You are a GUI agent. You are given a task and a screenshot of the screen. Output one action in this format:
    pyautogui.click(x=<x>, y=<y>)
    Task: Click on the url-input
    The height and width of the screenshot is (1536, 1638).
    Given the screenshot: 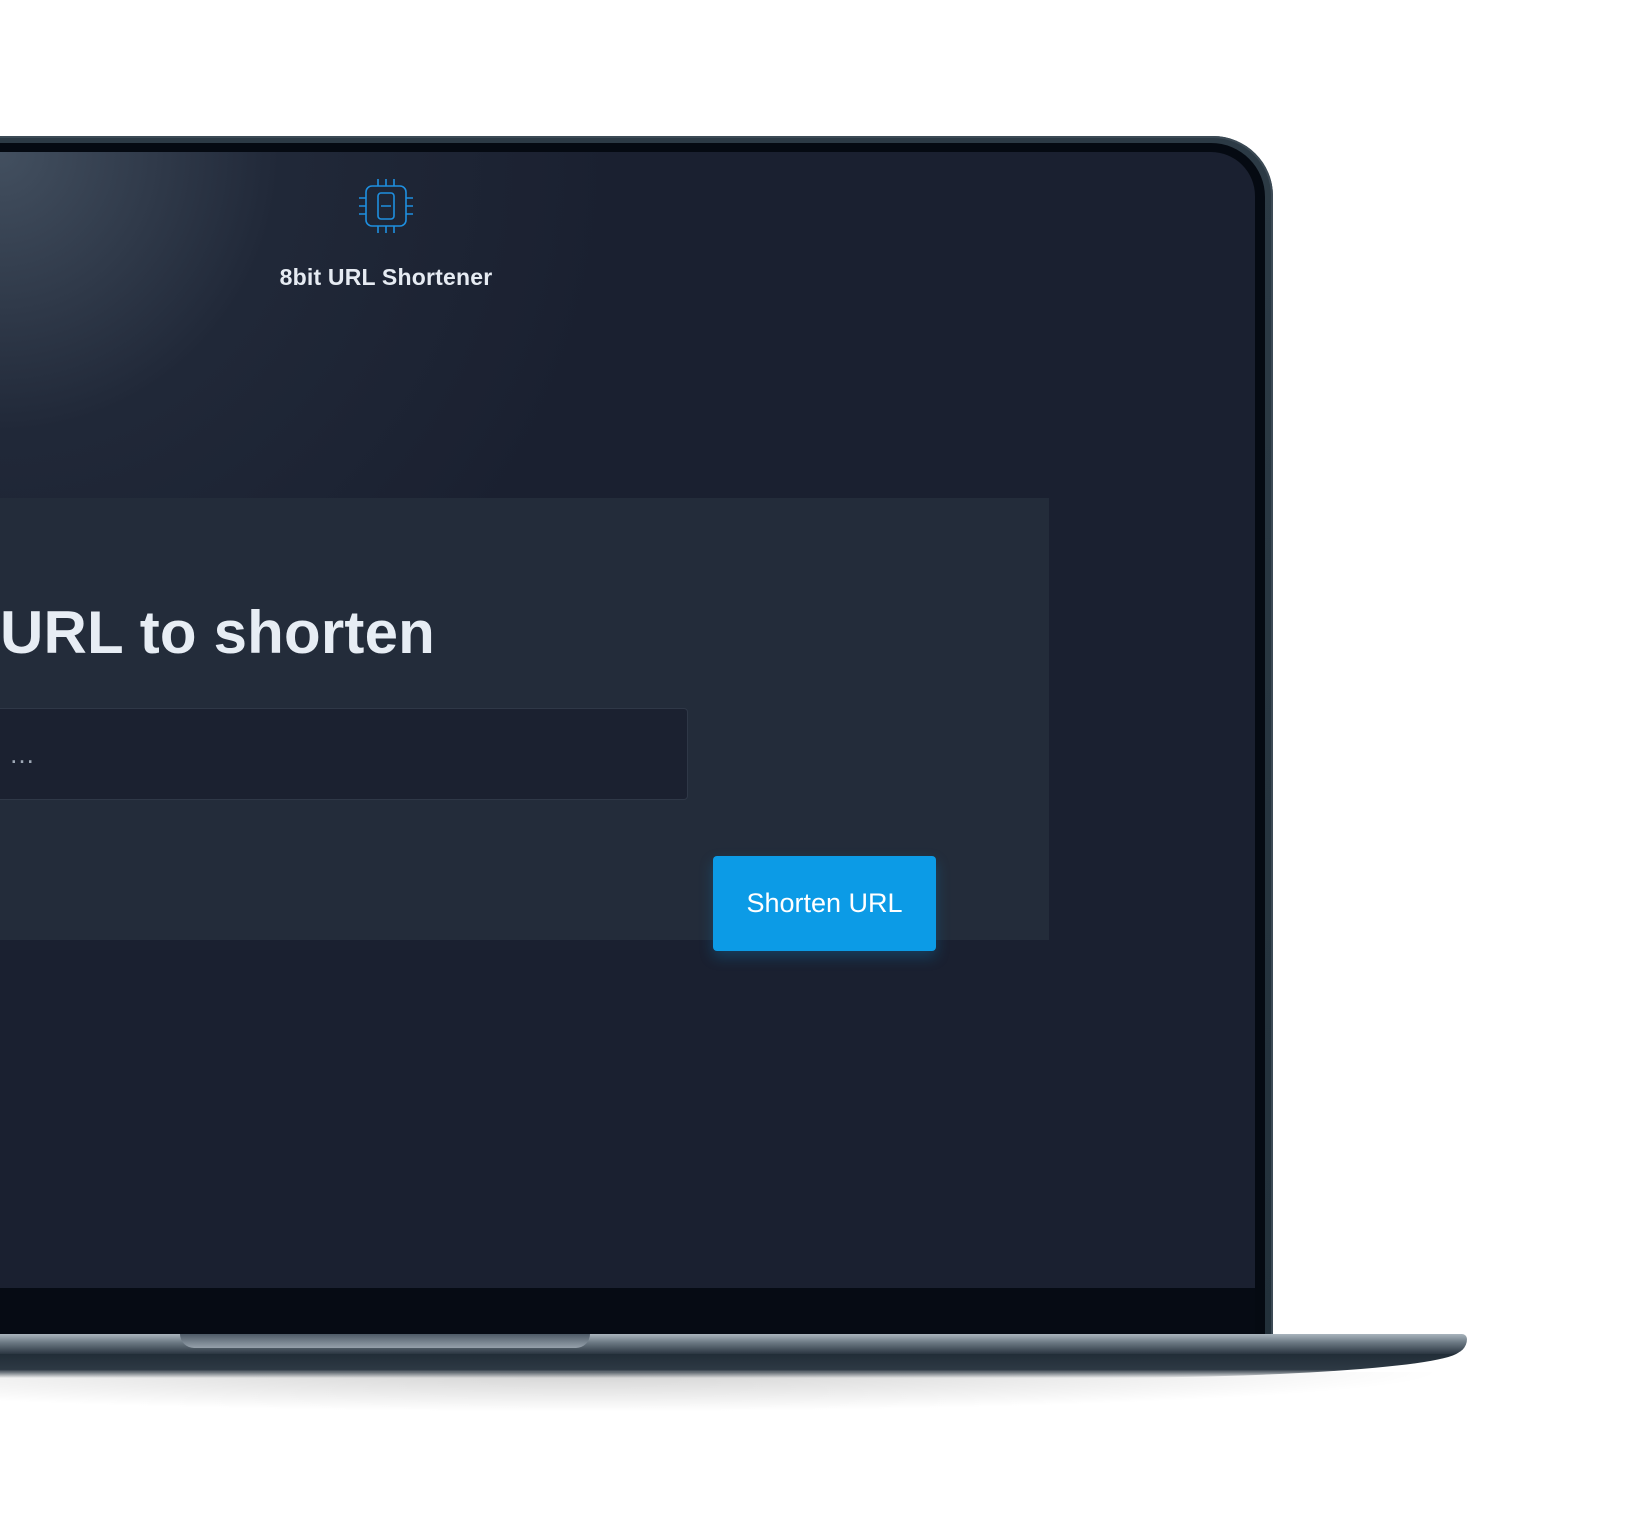 What is the action you would take?
    pyautogui.click(x=344, y=754)
    